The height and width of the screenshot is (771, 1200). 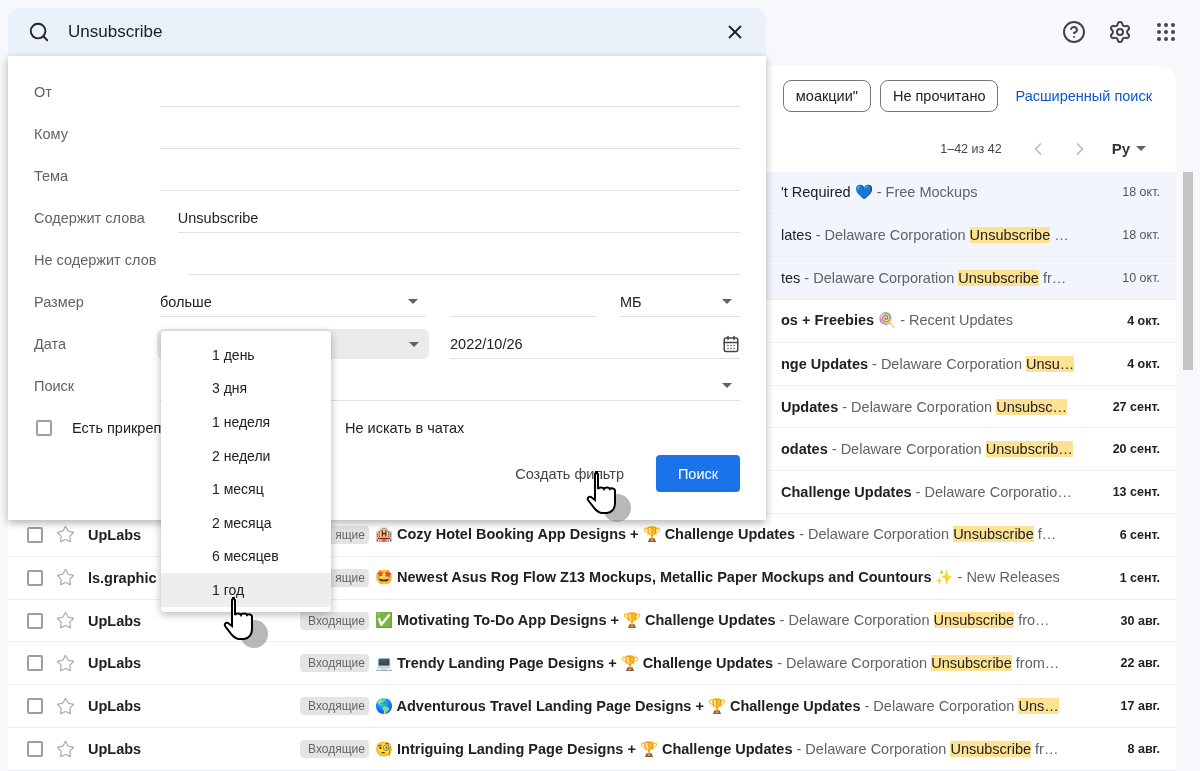 I want to click on email-subject: lates, so click(x=796, y=235).